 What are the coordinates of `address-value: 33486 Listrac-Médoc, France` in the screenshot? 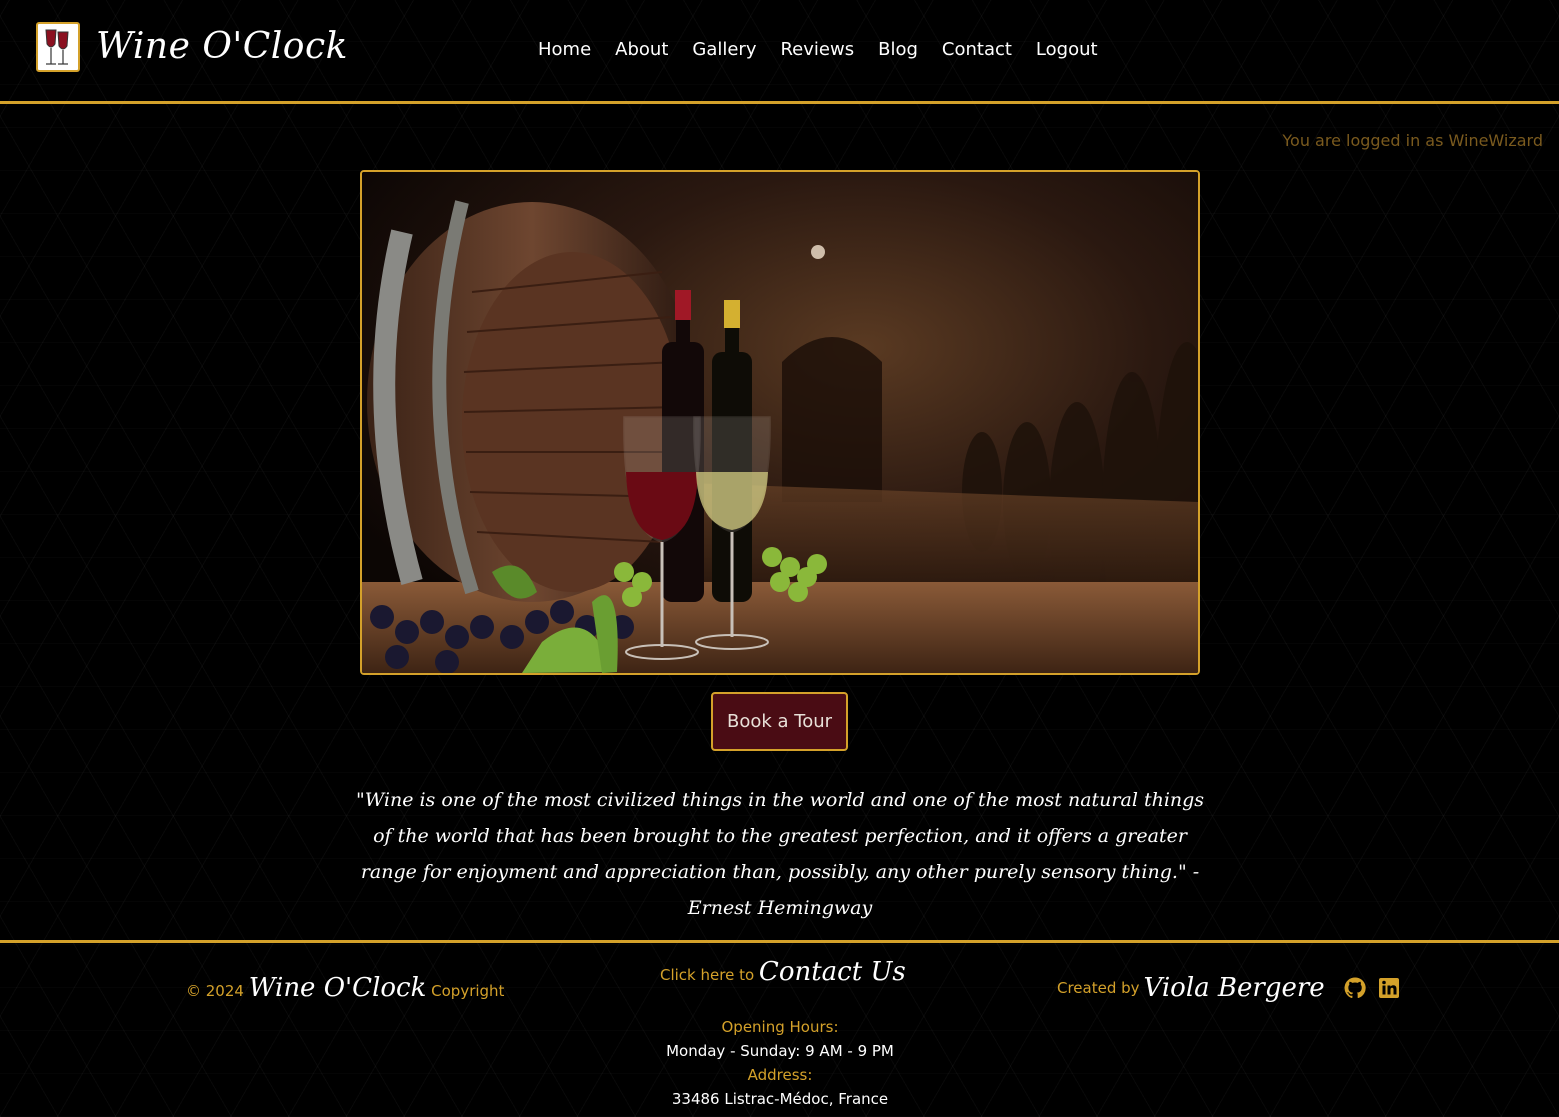 It's located at (780, 1099).